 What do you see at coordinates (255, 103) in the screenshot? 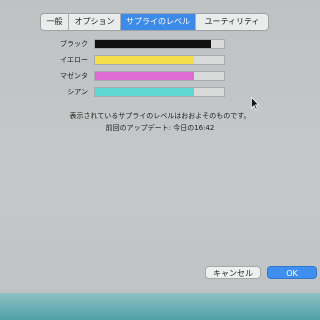
I see `mouse-pointer-icon` at bounding box center [255, 103].